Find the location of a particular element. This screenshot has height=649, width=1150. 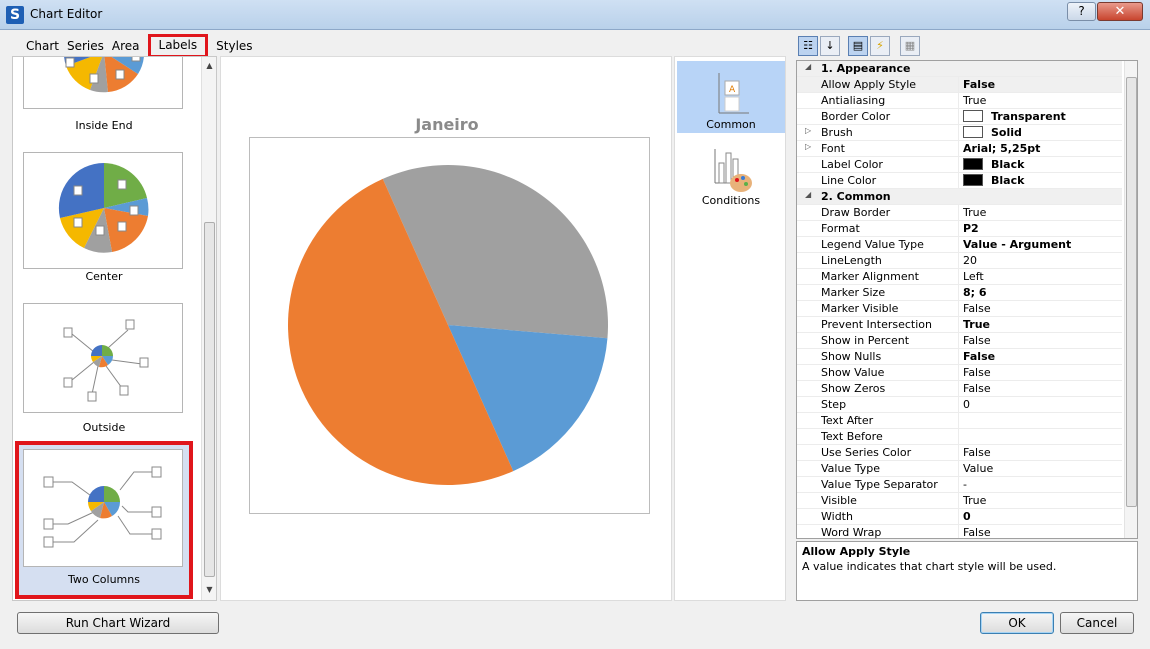

property-row: Word Wrap False is located at coordinates (959, 531).